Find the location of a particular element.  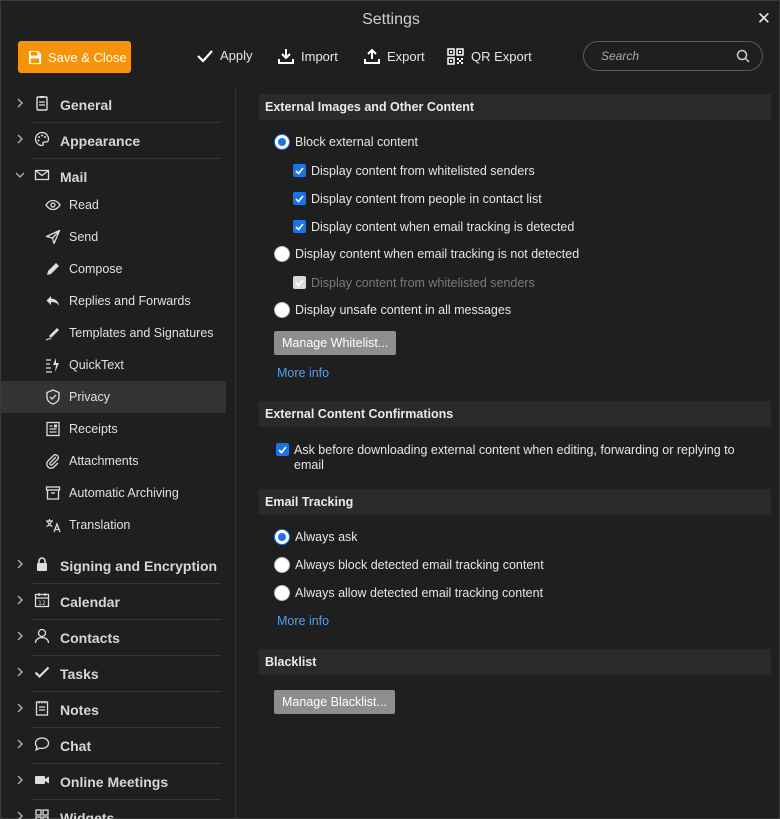

radio-unsafe-content: Display unsafe content in all messages is located at coordinates (393, 310).